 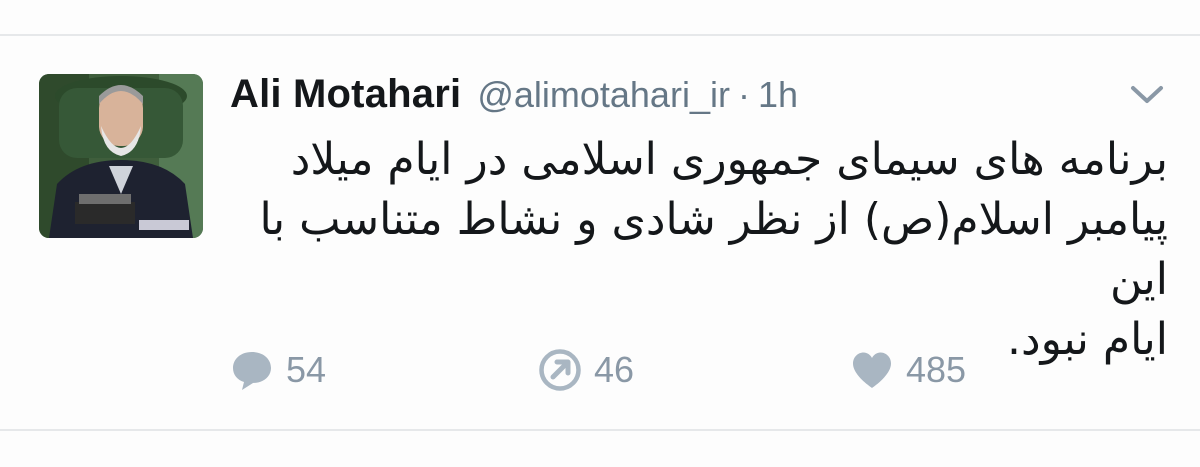 I want to click on like-button: 485, so click(x=908, y=370).